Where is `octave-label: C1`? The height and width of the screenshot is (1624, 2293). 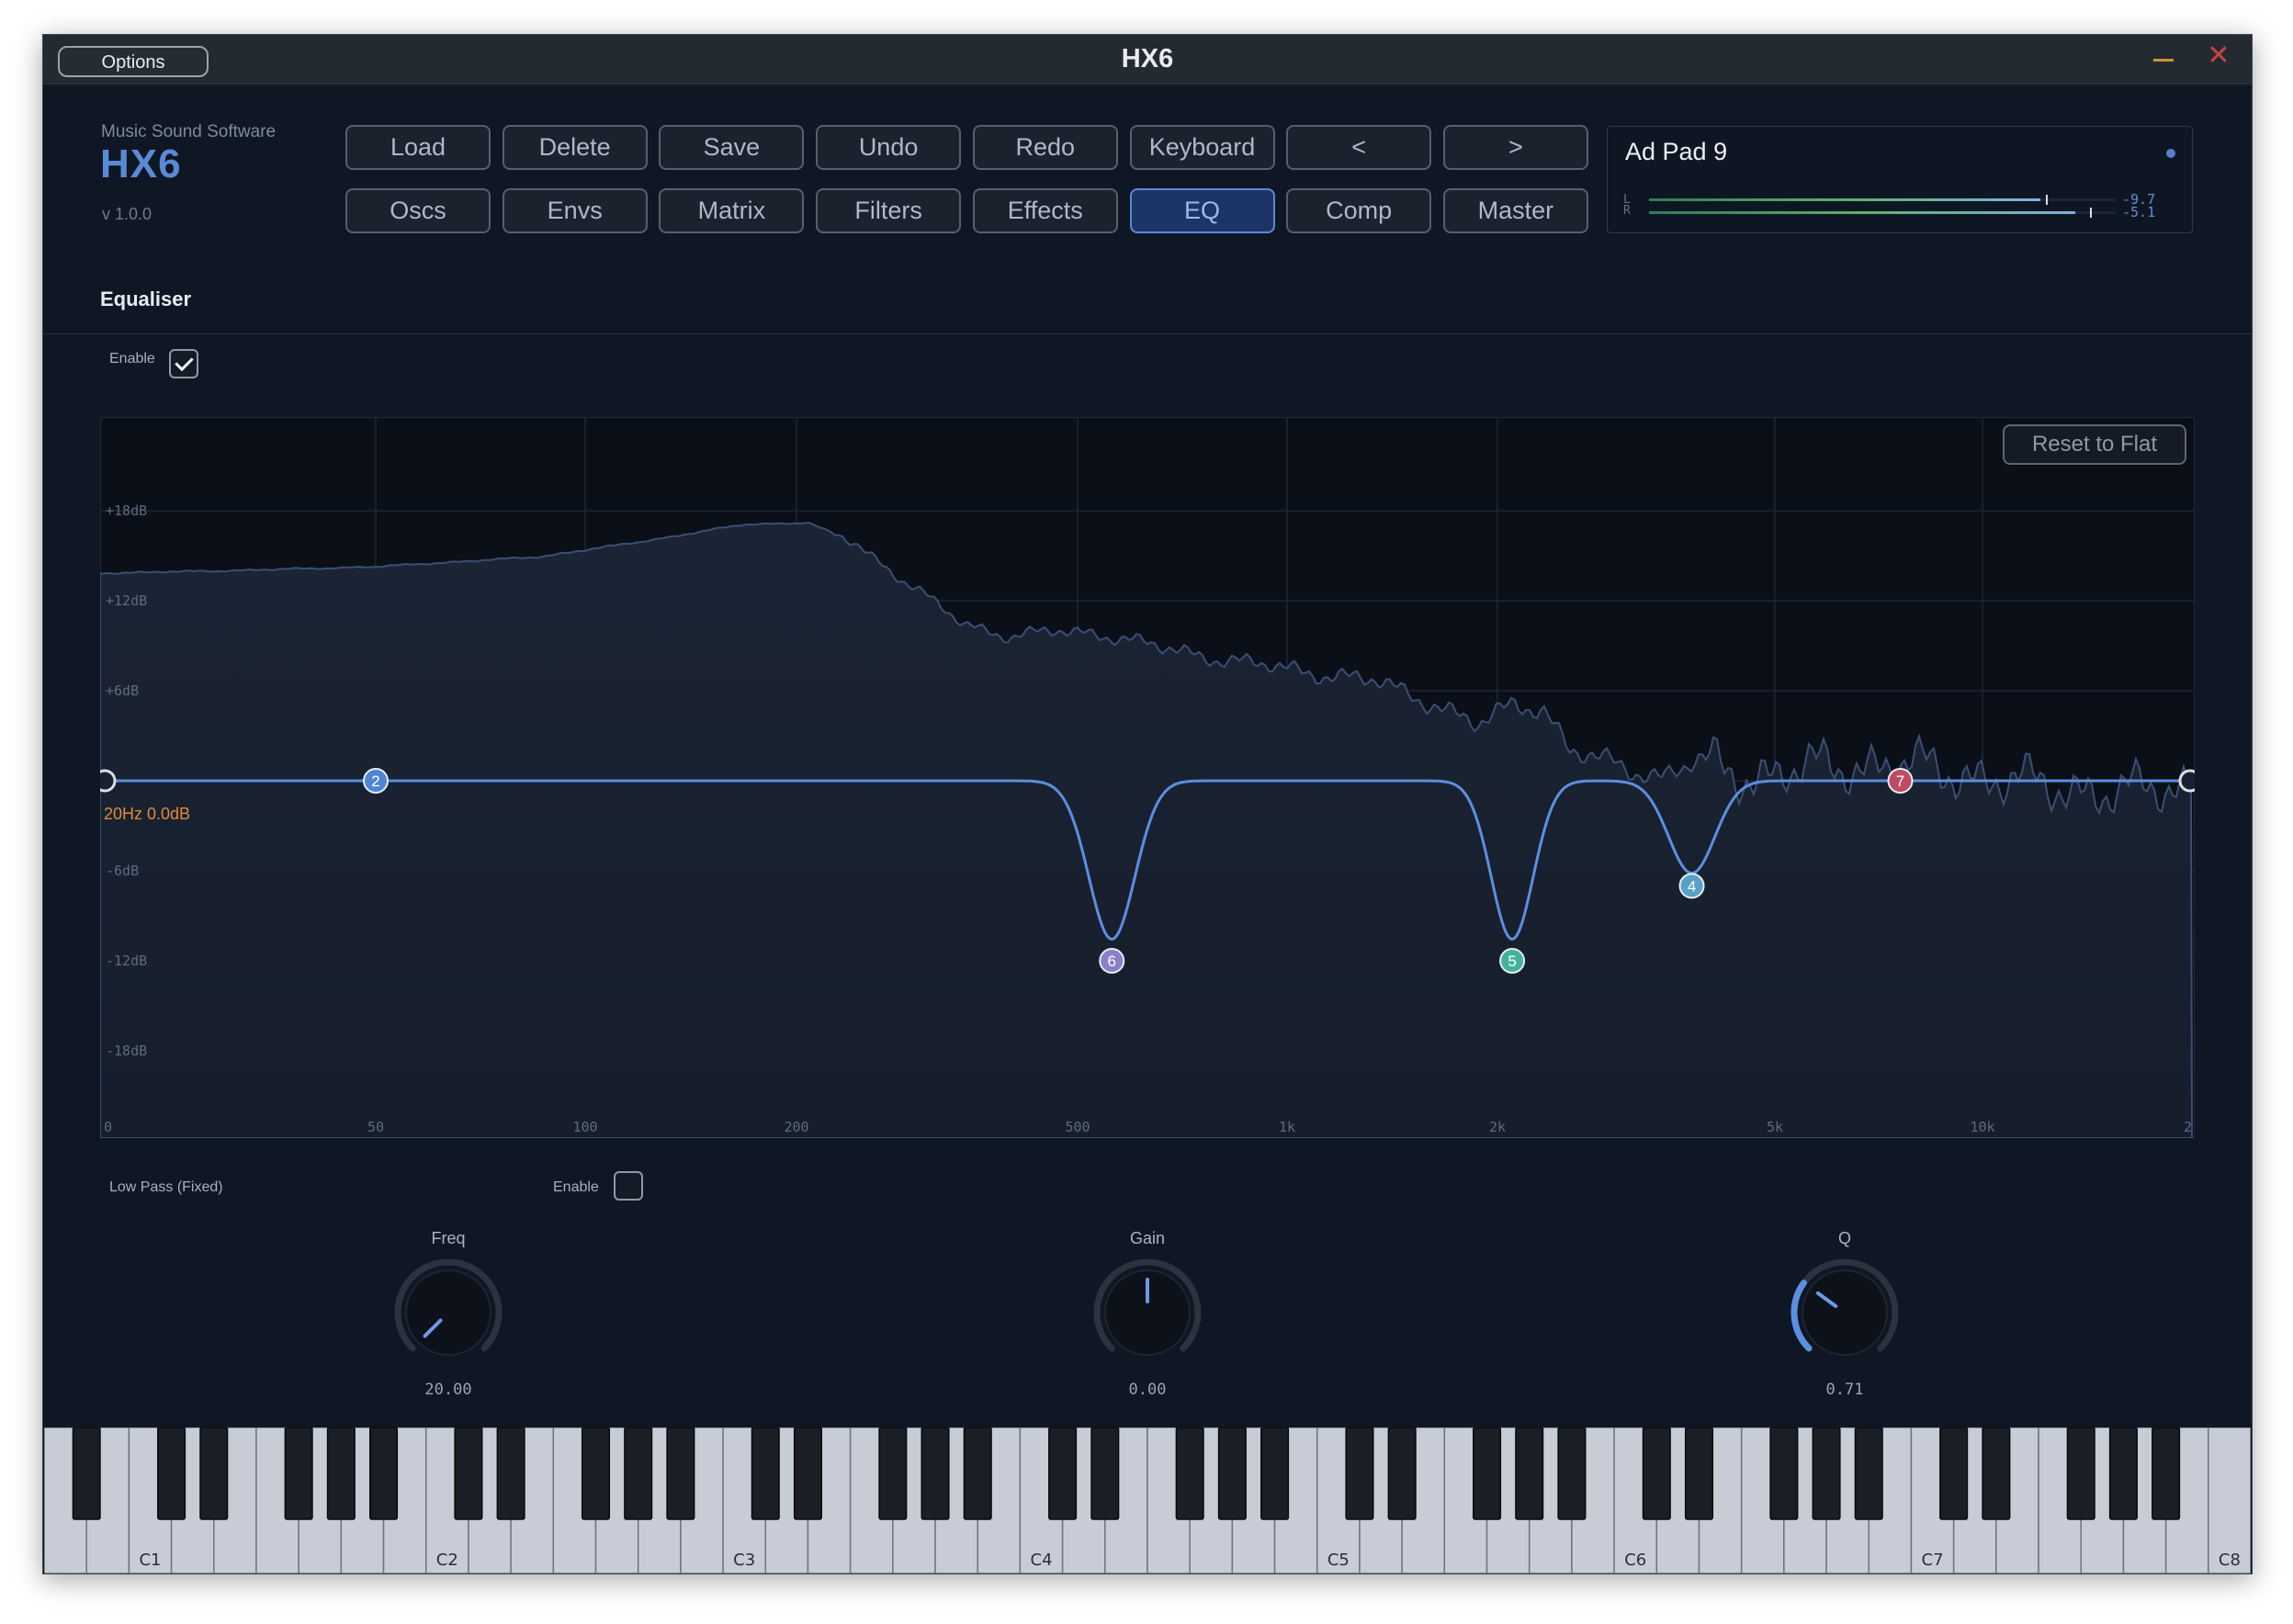
octave-label: C1 is located at coordinates (150, 1560).